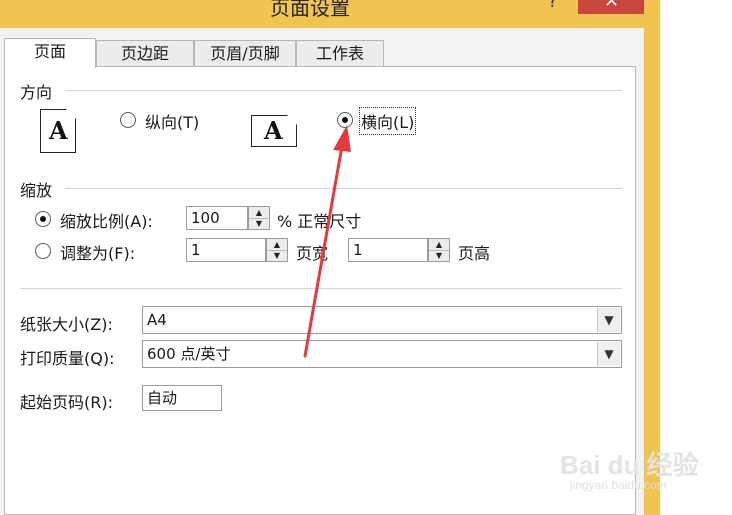  What do you see at coordinates (189, 354) in the screenshot?
I see `print-quality-value: 600 点/英寸` at bounding box center [189, 354].